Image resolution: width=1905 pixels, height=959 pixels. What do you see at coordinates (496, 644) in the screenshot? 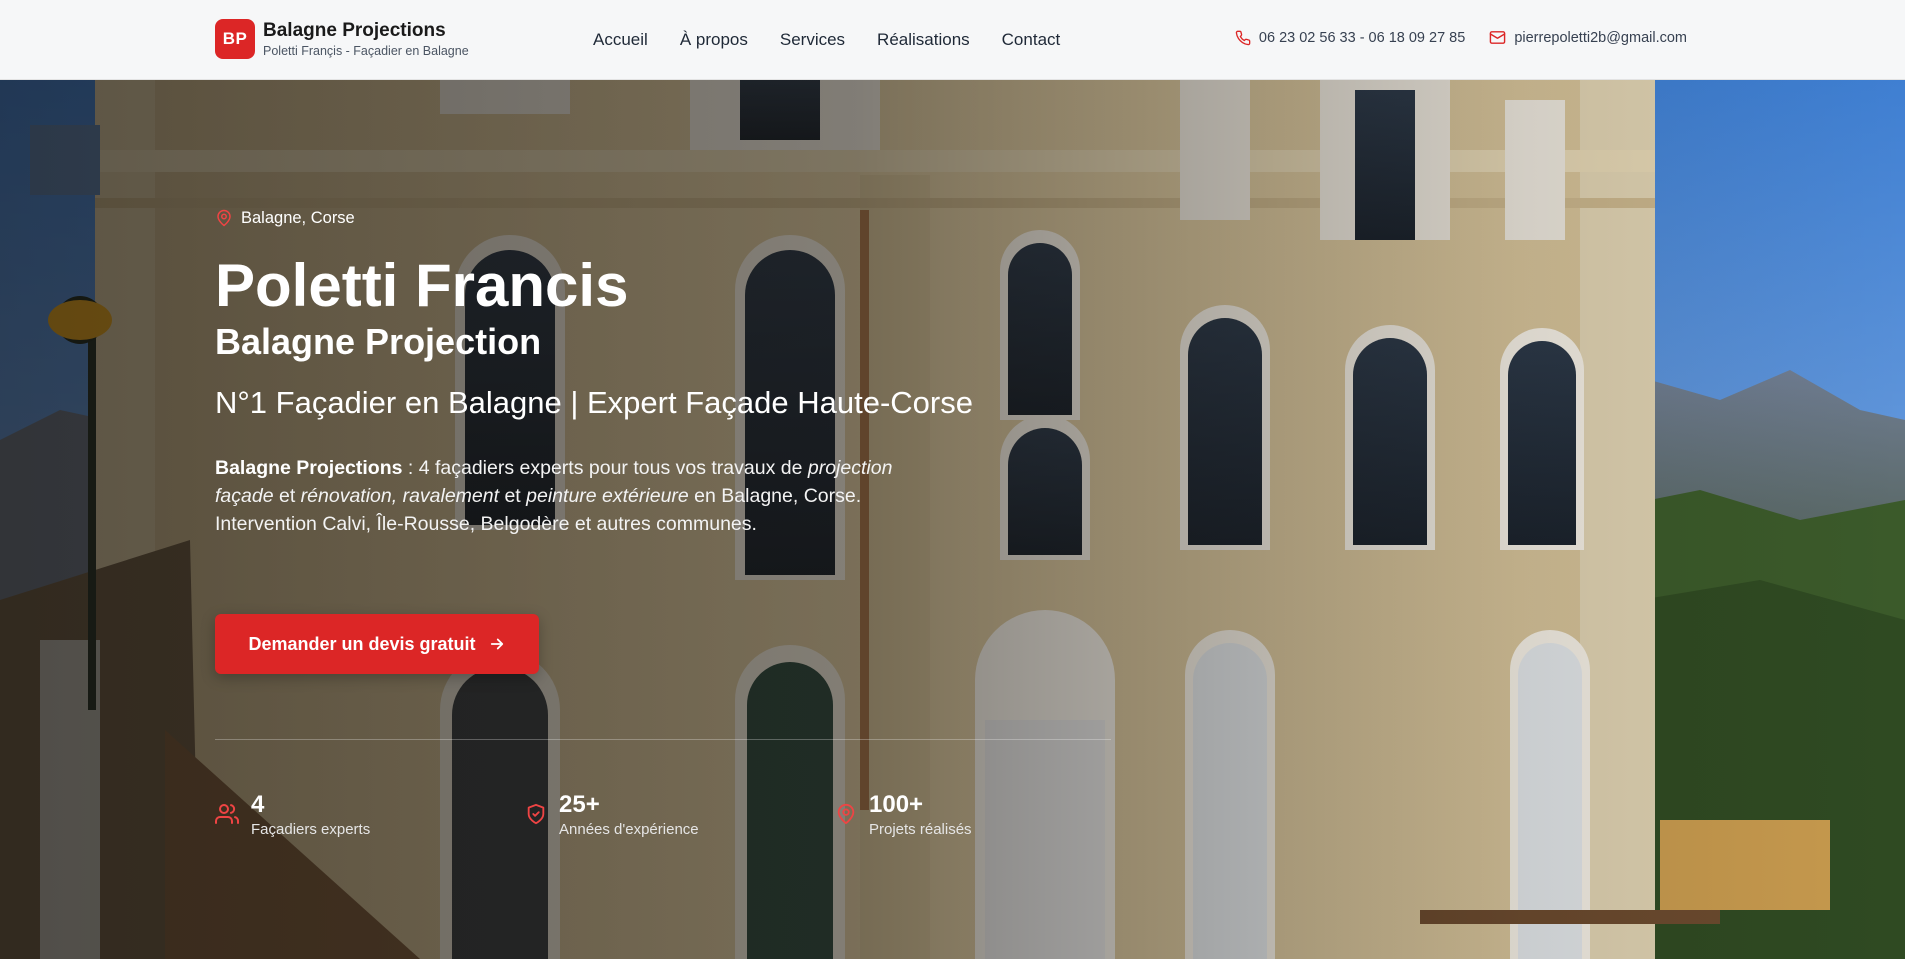
I see `arrow-right-icon` at bounding box center [496, 644].